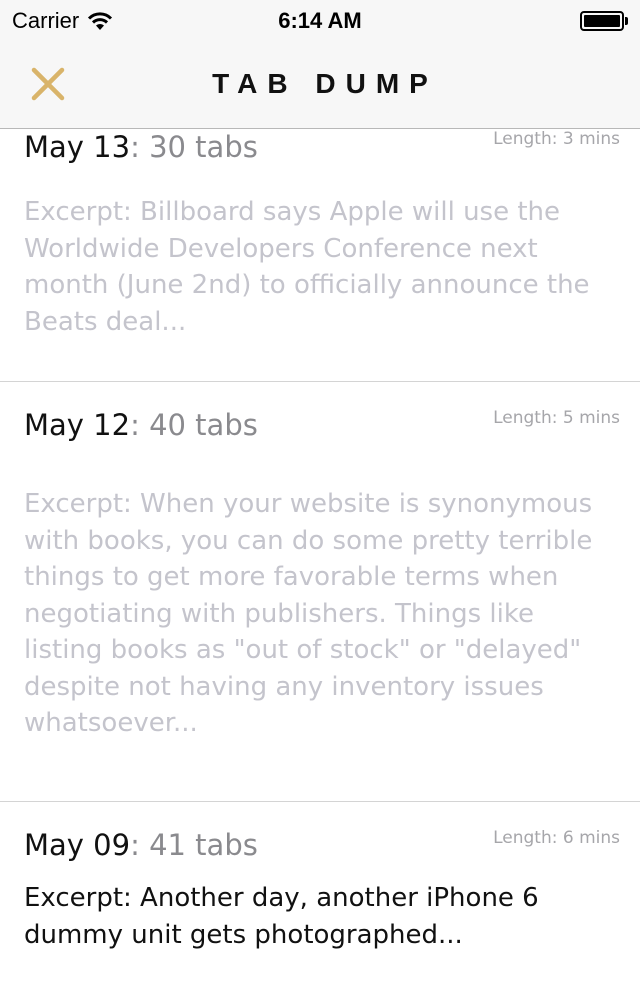 The height and width of the screenshot is (988, 640). What do you see at coordinates (77, 147) in the screenshot?
I see `entry-date: May 13` at bounding box center [77, 147].